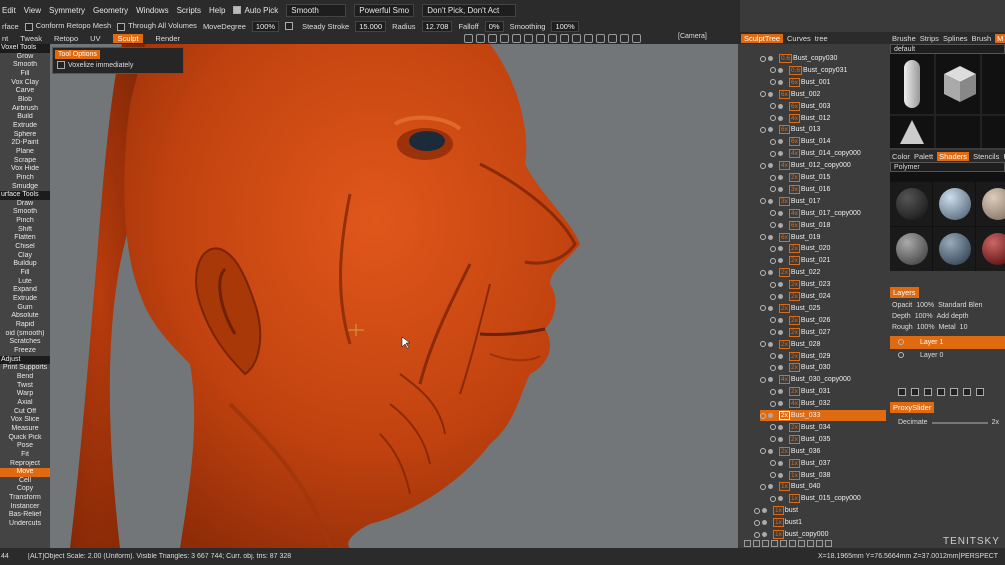 The width and height of the screenshot is (1005, 565). What do you see at coordinates (25, 83) in the screenshot?
I see `tool-item: Vox Clay` at bounding box center [25, 83].